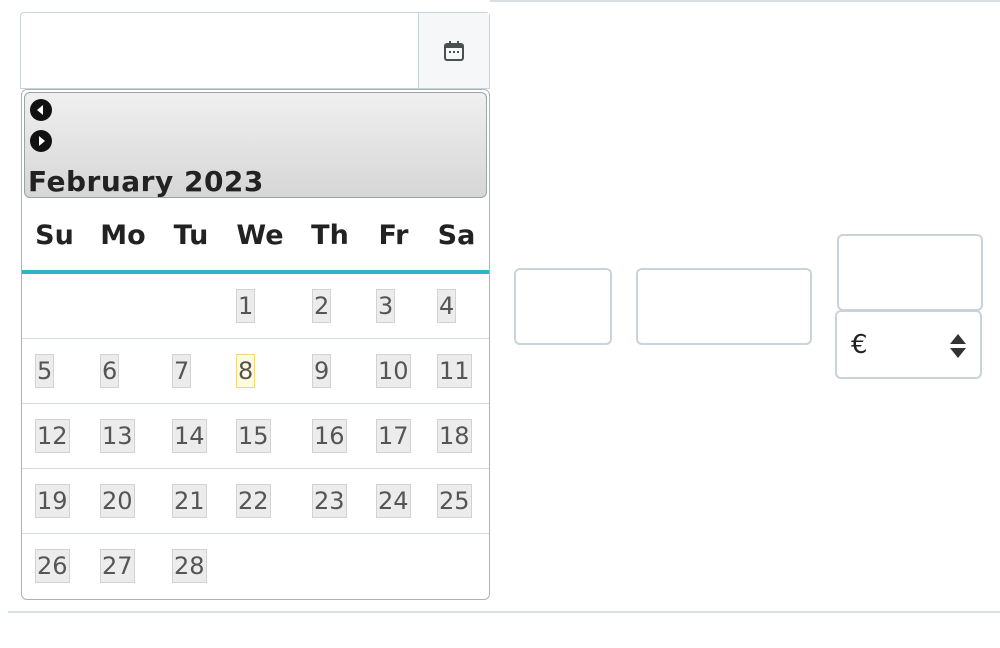 This screenshot has height=648, width=1000. What do you see at coordinates (222, 51) in the screenshot?
I see `date-input` at bounding box center [222, 51].